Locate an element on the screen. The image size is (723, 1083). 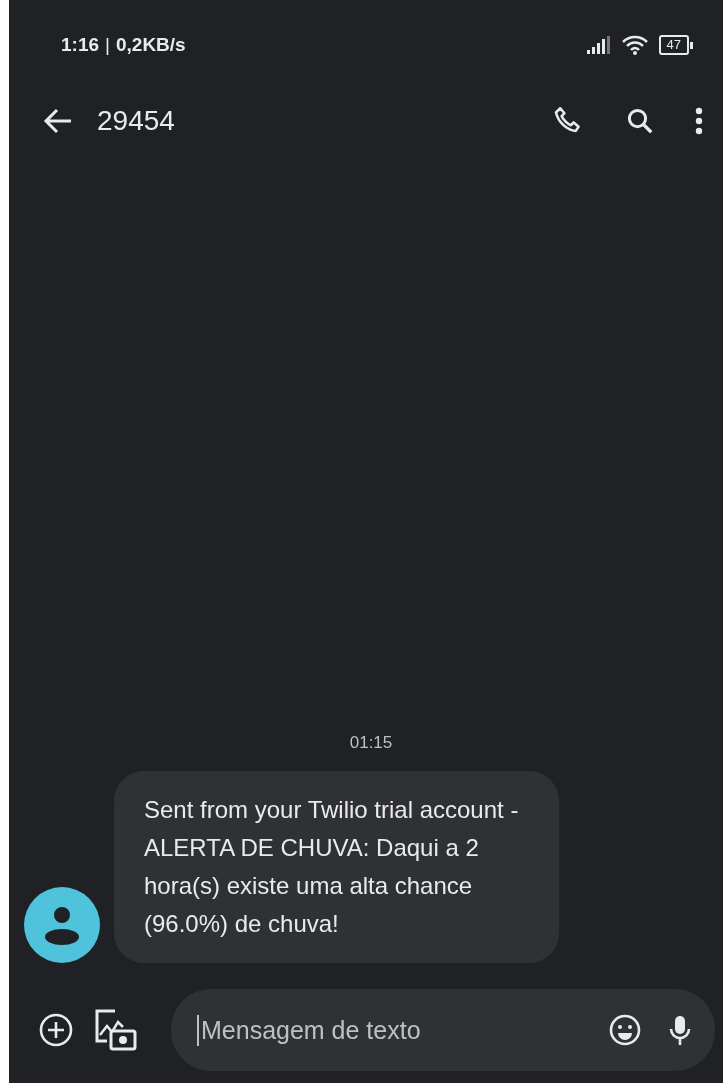
avatar-icon is located at coordinates (62, 925).